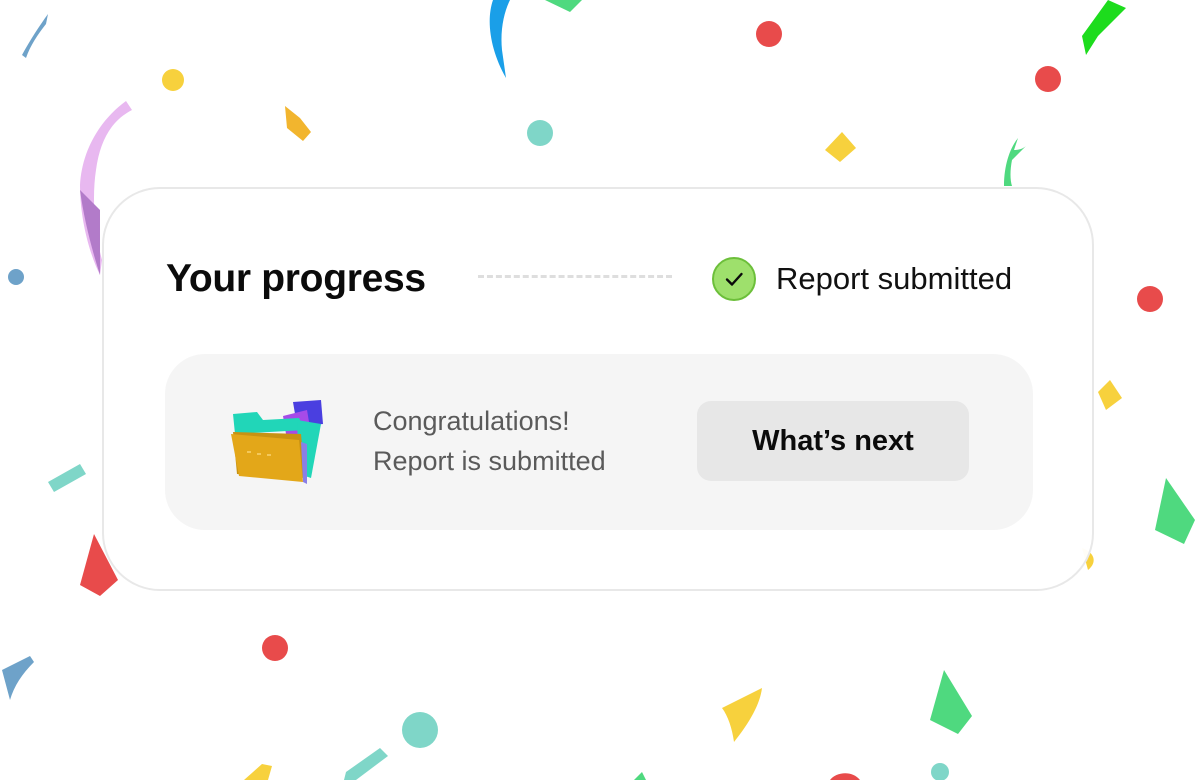  Describe the element at coordinates (833, 441) in the screenshot. I see `whats-next-button: What’s next` at that location.